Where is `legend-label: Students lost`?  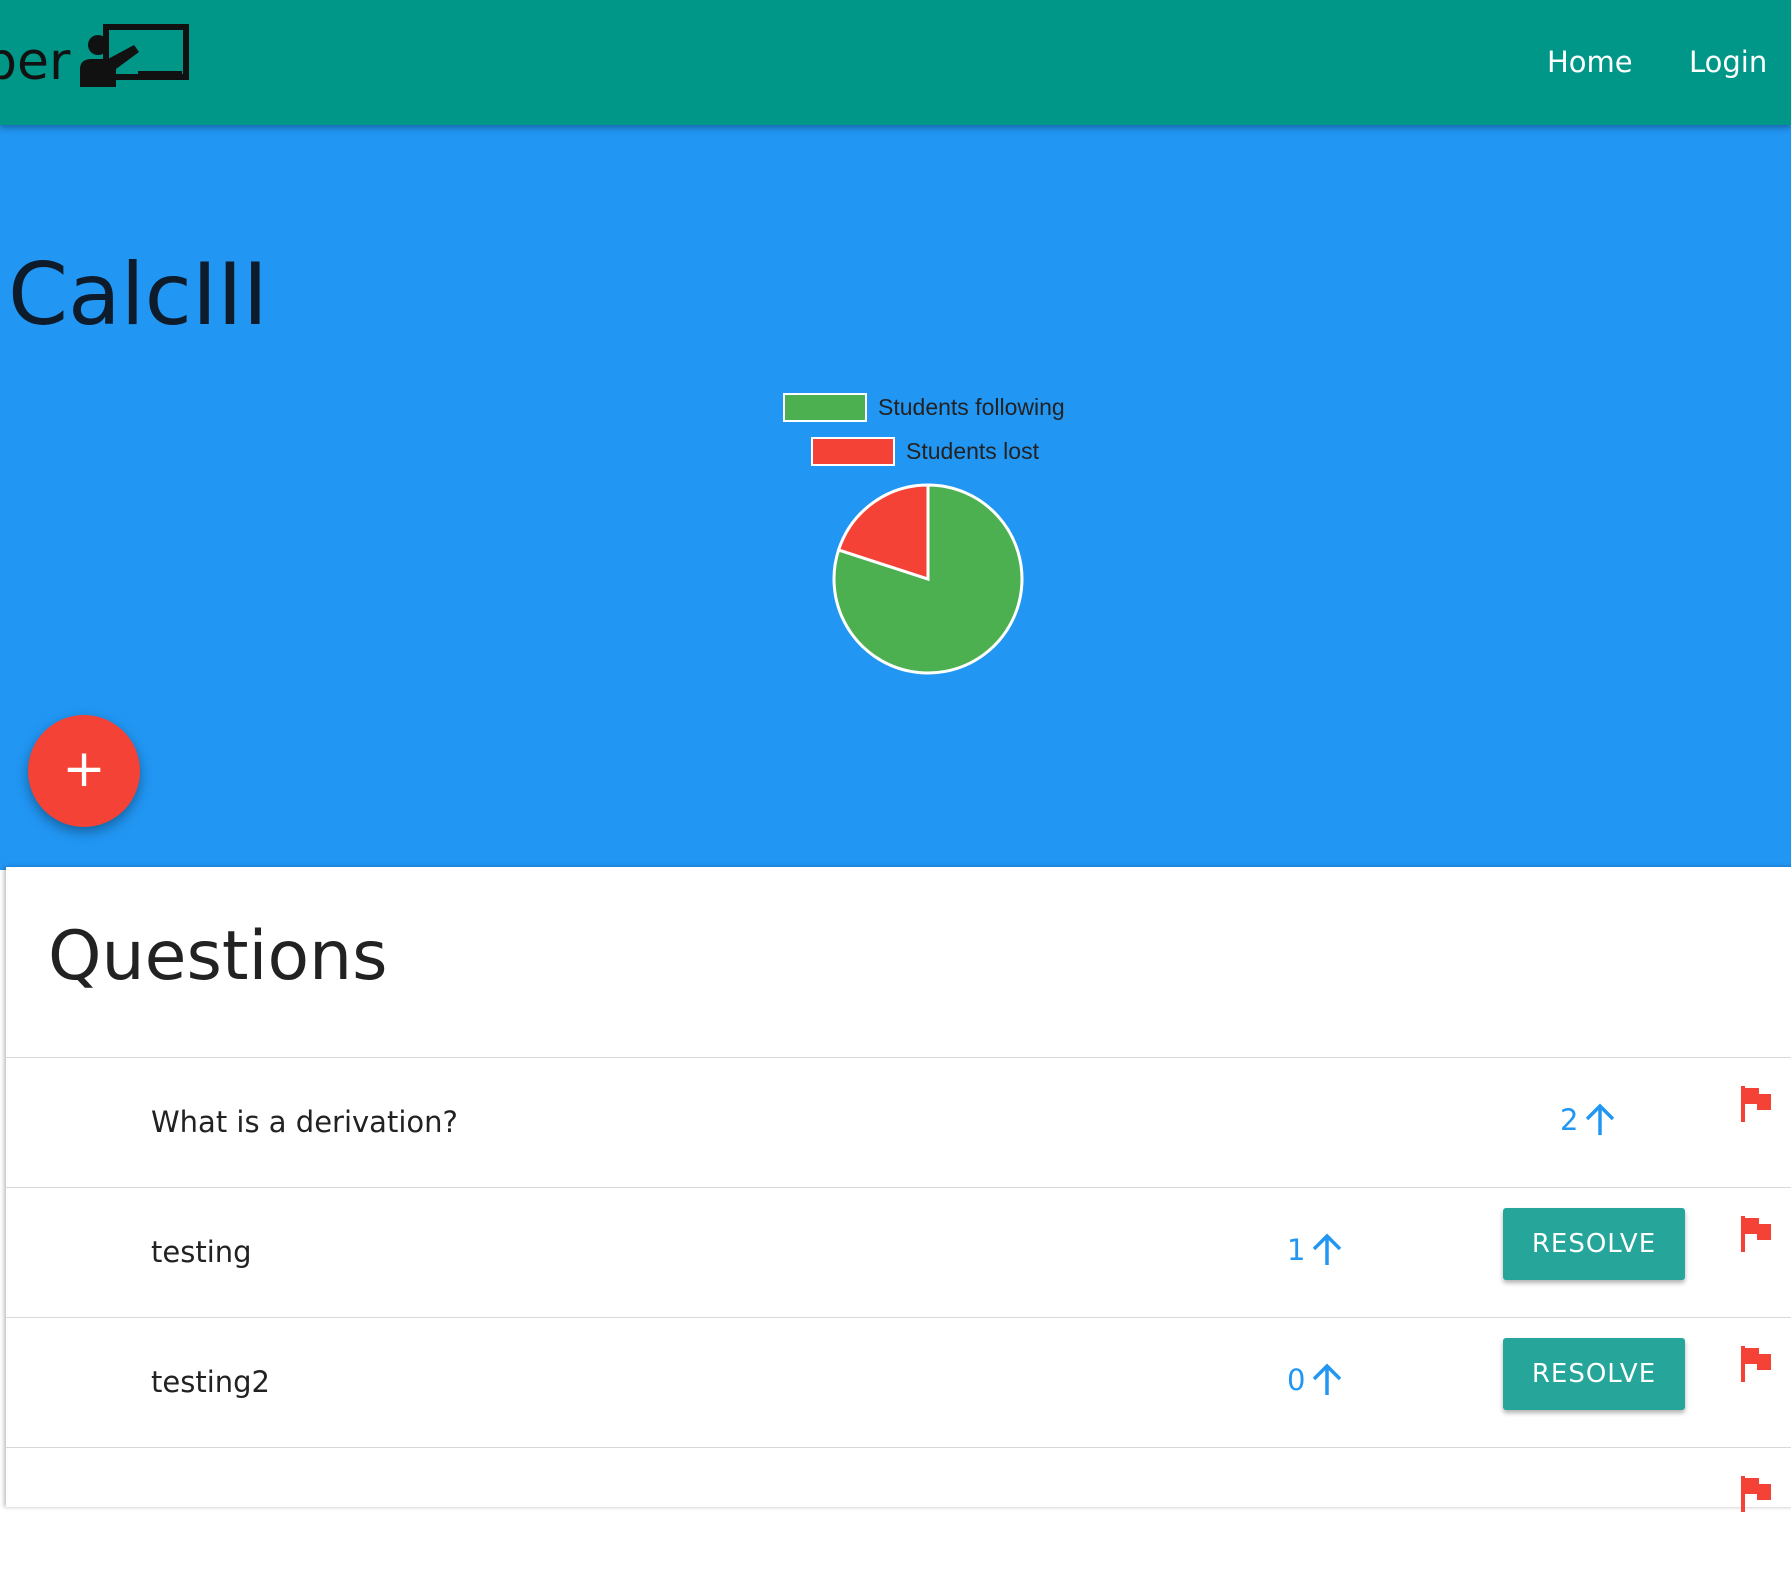
legend-label: Students lost is located at coordinates (973, 451).